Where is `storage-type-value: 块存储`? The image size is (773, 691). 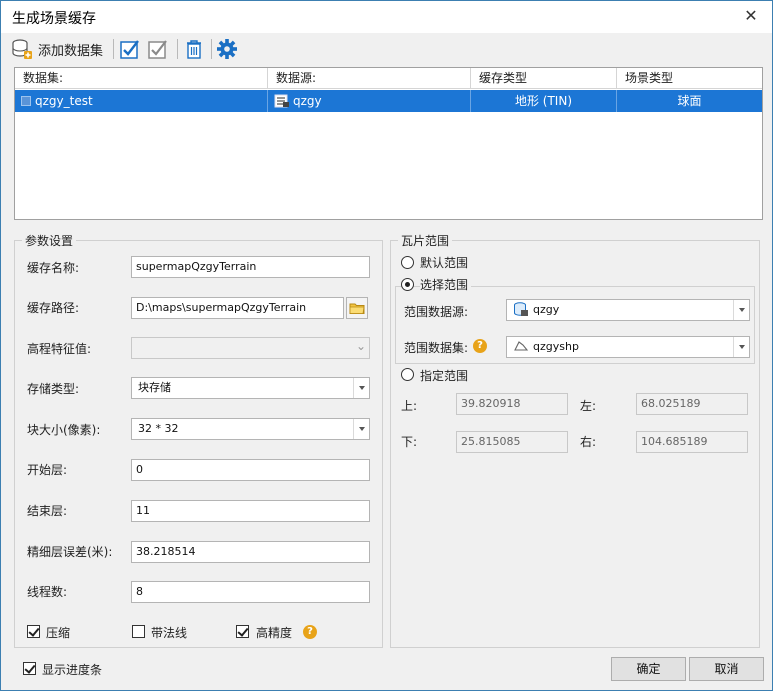 storage-type-value: 块存储 is located at coordinates (154, 387).